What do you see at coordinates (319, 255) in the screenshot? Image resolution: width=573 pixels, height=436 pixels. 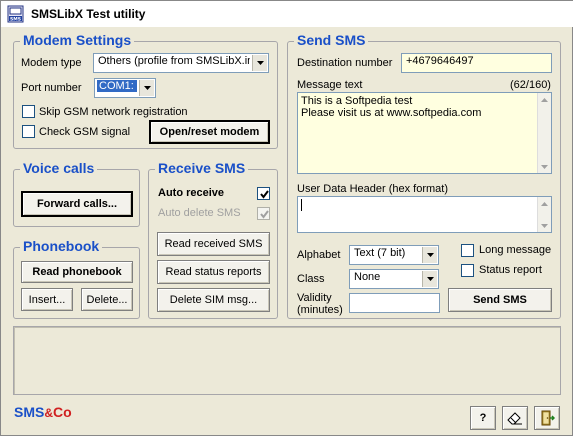 I see `alphabet-label: Alphabet` at bounding box center [319, 255].